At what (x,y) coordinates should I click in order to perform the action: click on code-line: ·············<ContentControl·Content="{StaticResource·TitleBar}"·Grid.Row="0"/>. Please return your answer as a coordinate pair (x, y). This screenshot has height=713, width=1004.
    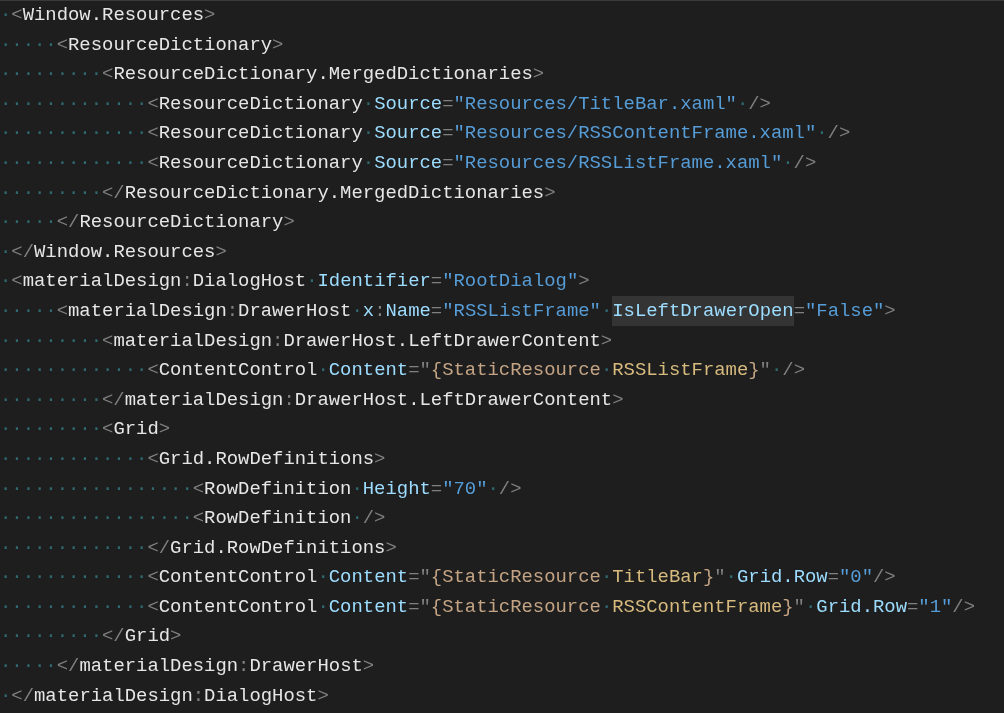
    Looking at the image, I should click on (448, 578).